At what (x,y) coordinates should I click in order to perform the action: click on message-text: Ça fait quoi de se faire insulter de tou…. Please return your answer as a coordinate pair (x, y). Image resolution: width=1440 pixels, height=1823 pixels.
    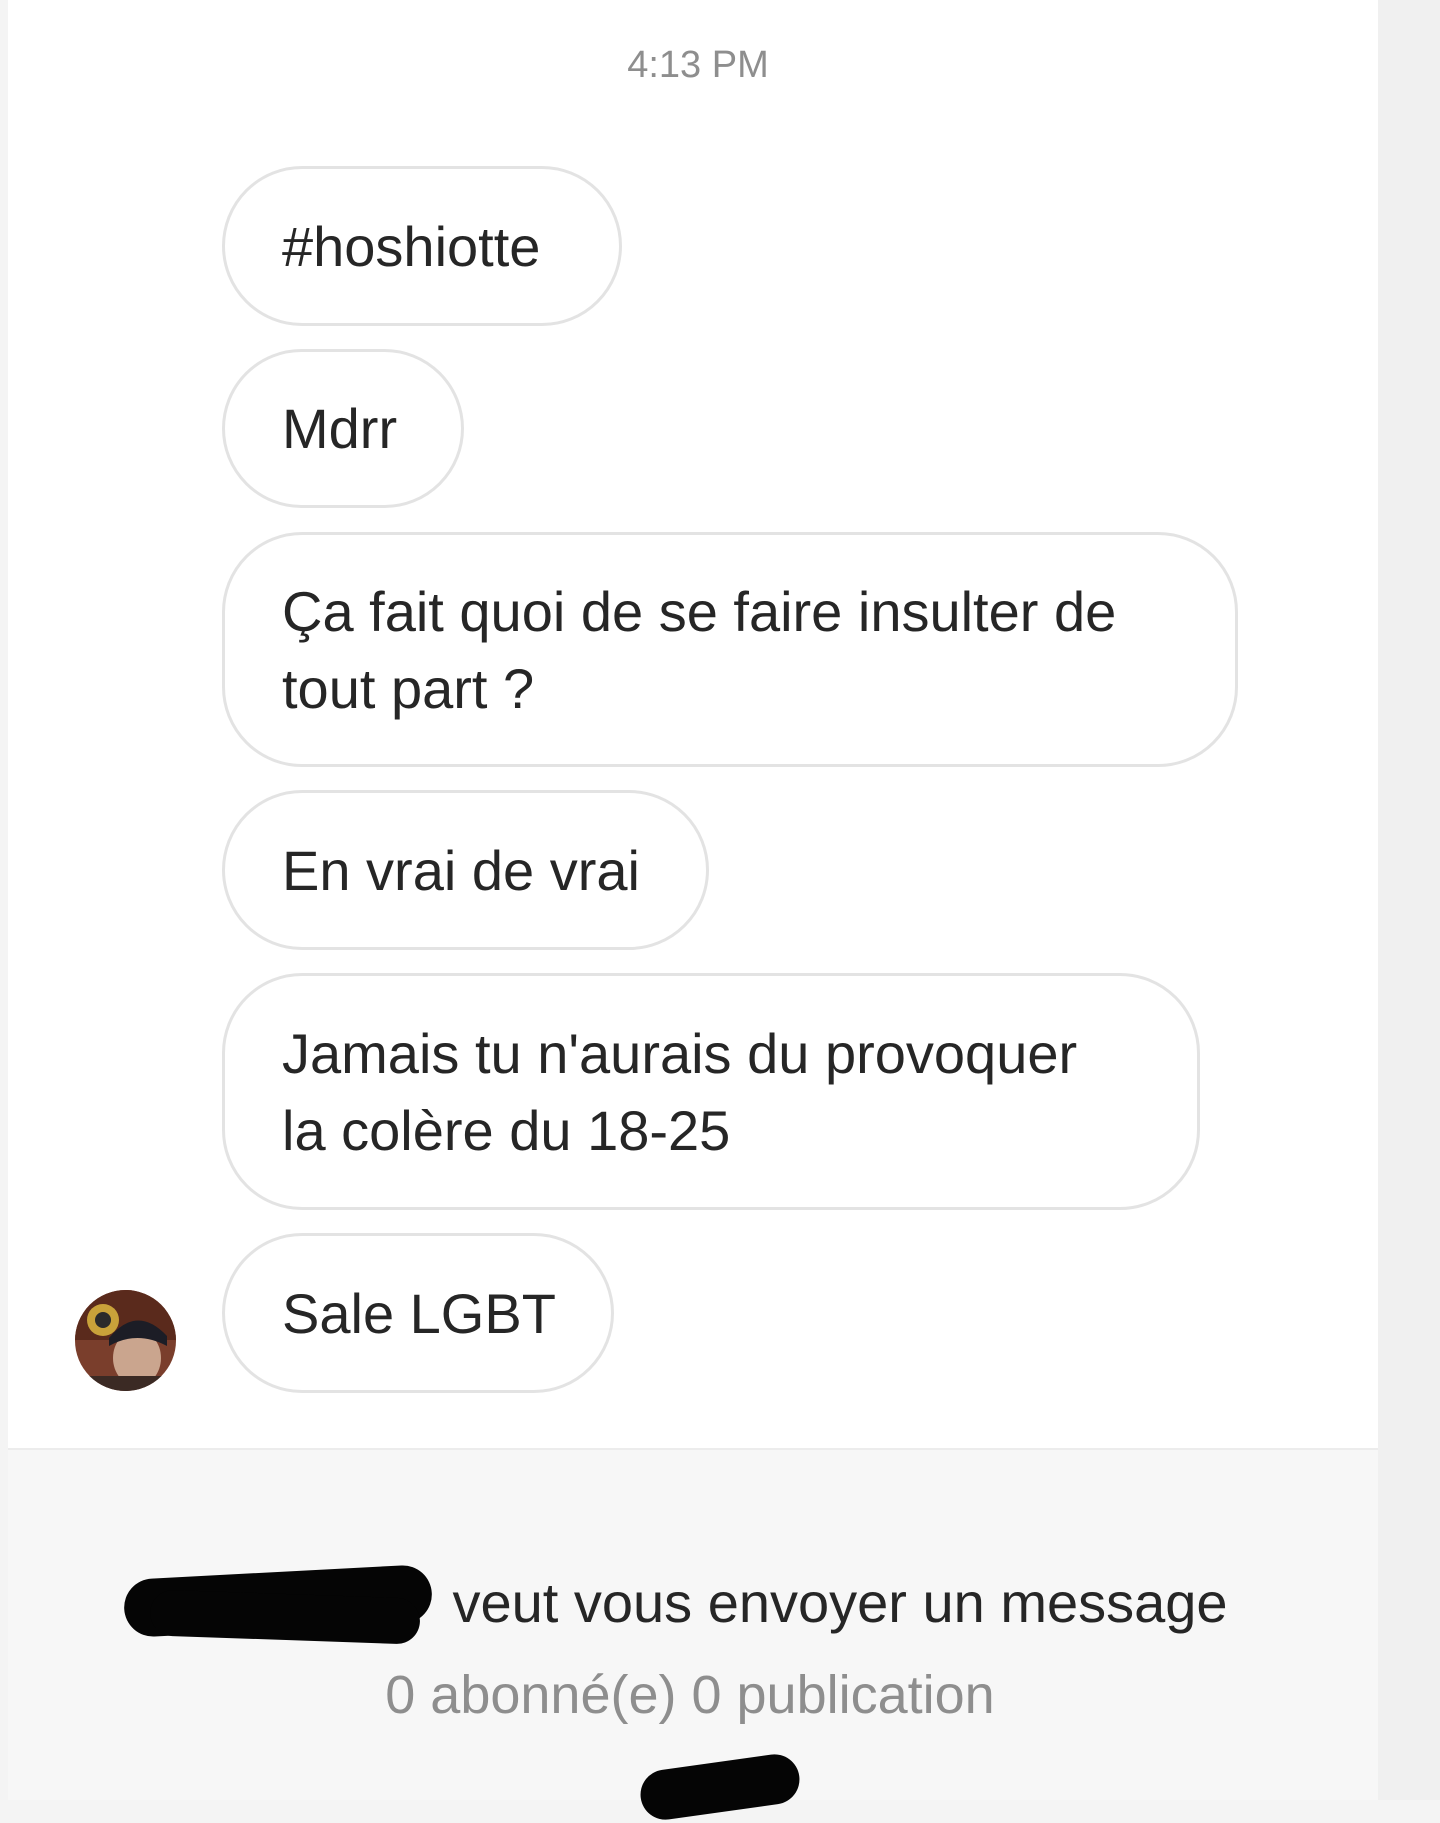
    Looking at the image, I should click on (699, 649).